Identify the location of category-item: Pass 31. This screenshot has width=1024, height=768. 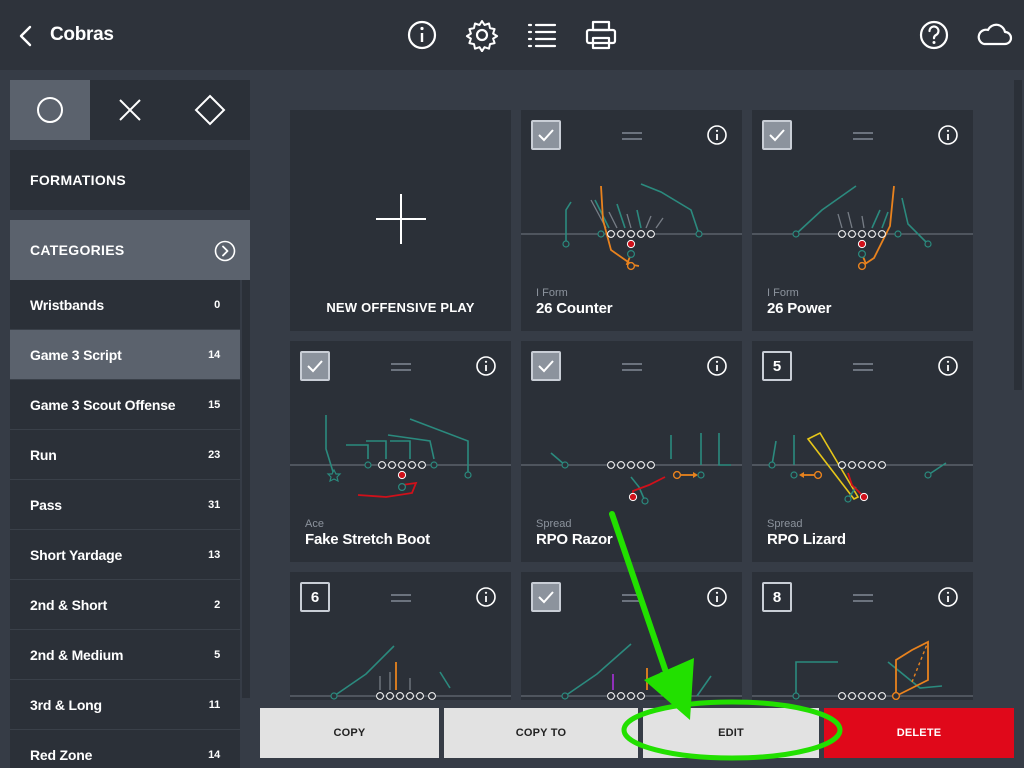
(125, 505).